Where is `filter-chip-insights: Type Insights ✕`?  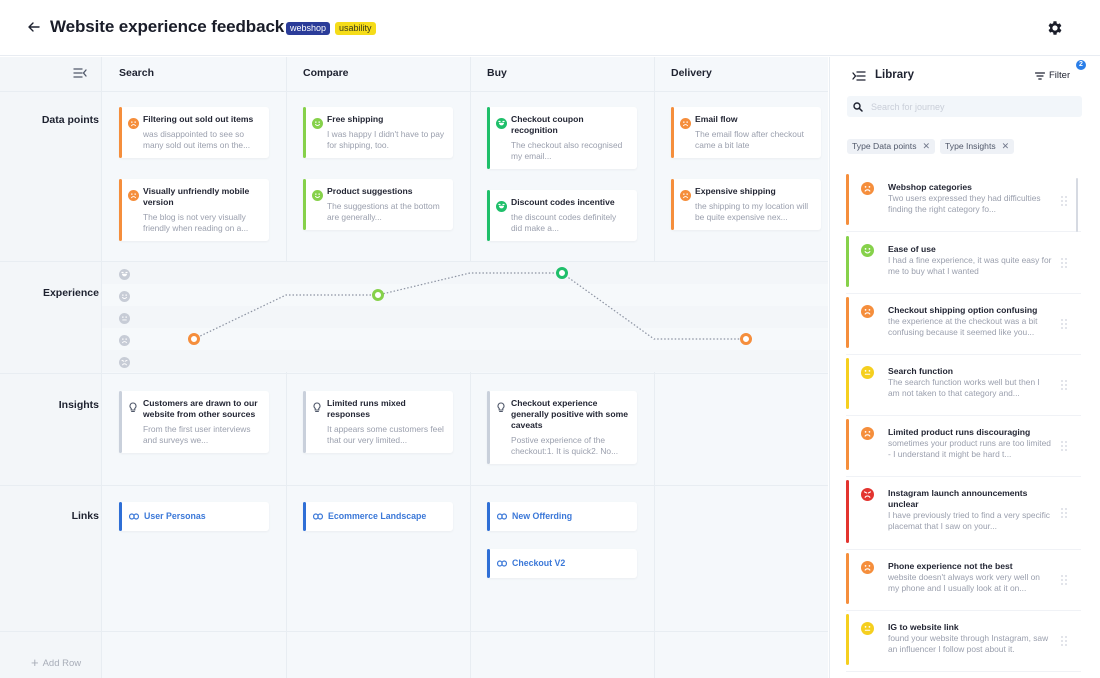 filter-chip-insights: Type Insights ✕ is located at coordinates (977, 146).